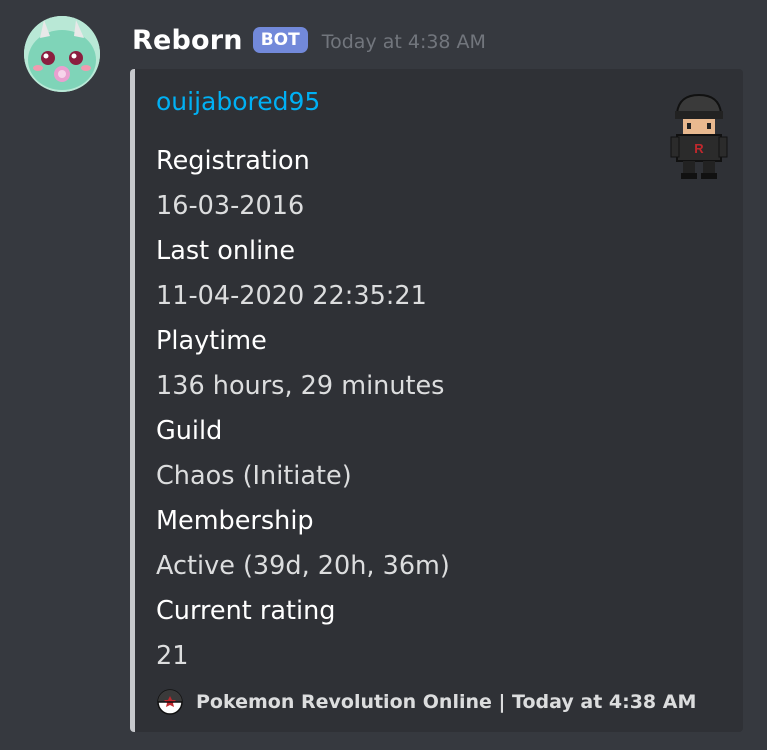  Describe the element at coordinates (291, 296) in the screenshot. I see `field-value: 11-04-2020 22:35:21` at that location.